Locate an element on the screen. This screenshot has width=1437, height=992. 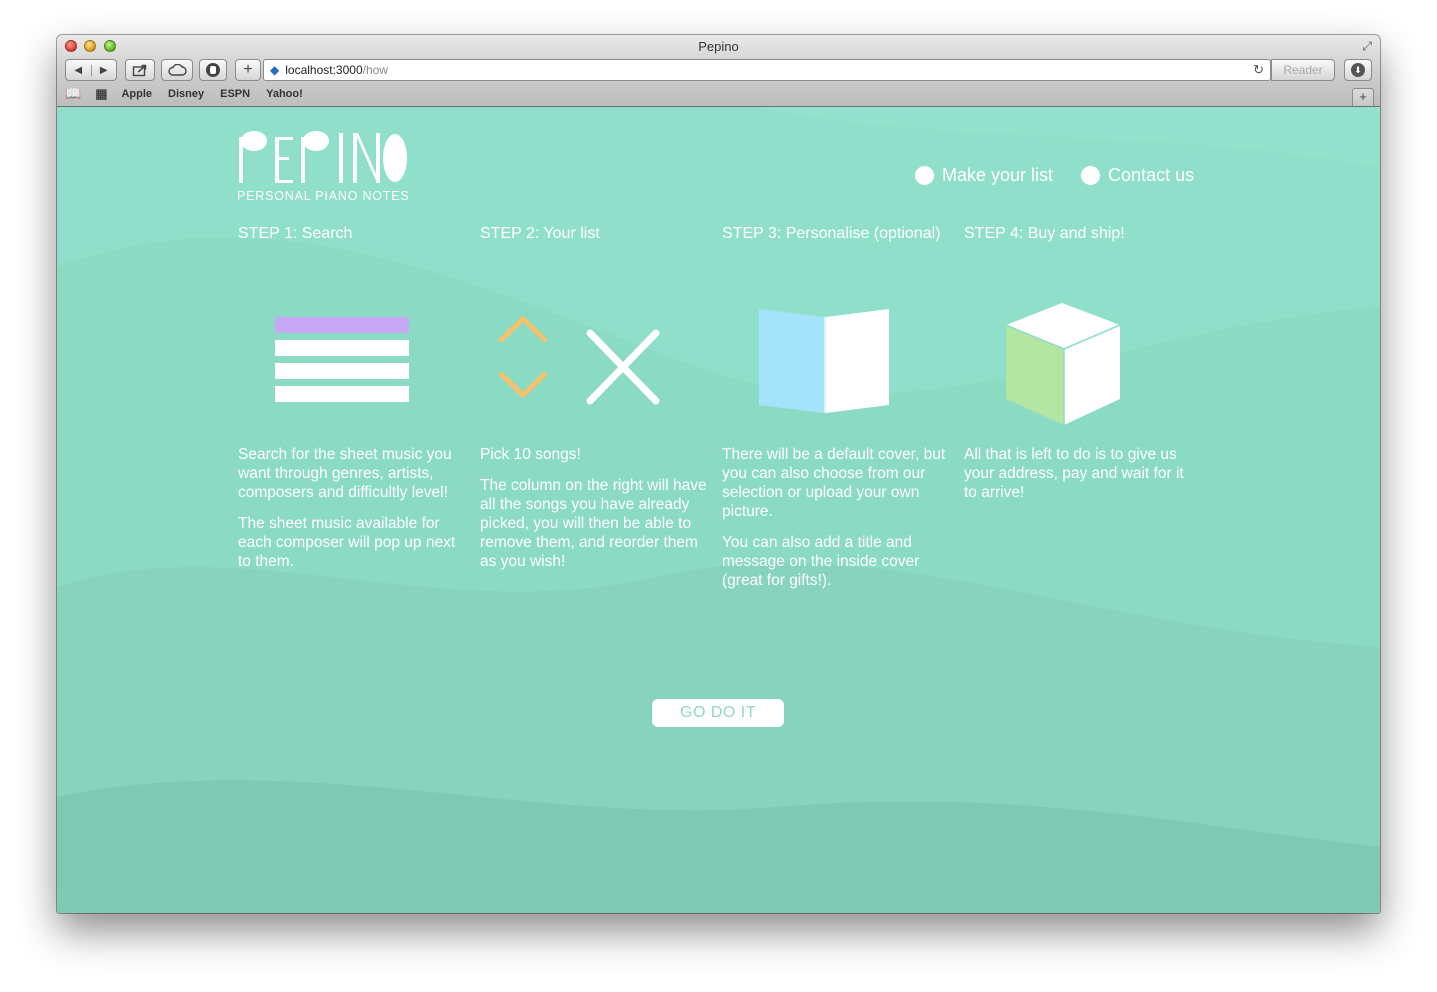
privacy-button is located at coordinates (213, 70).